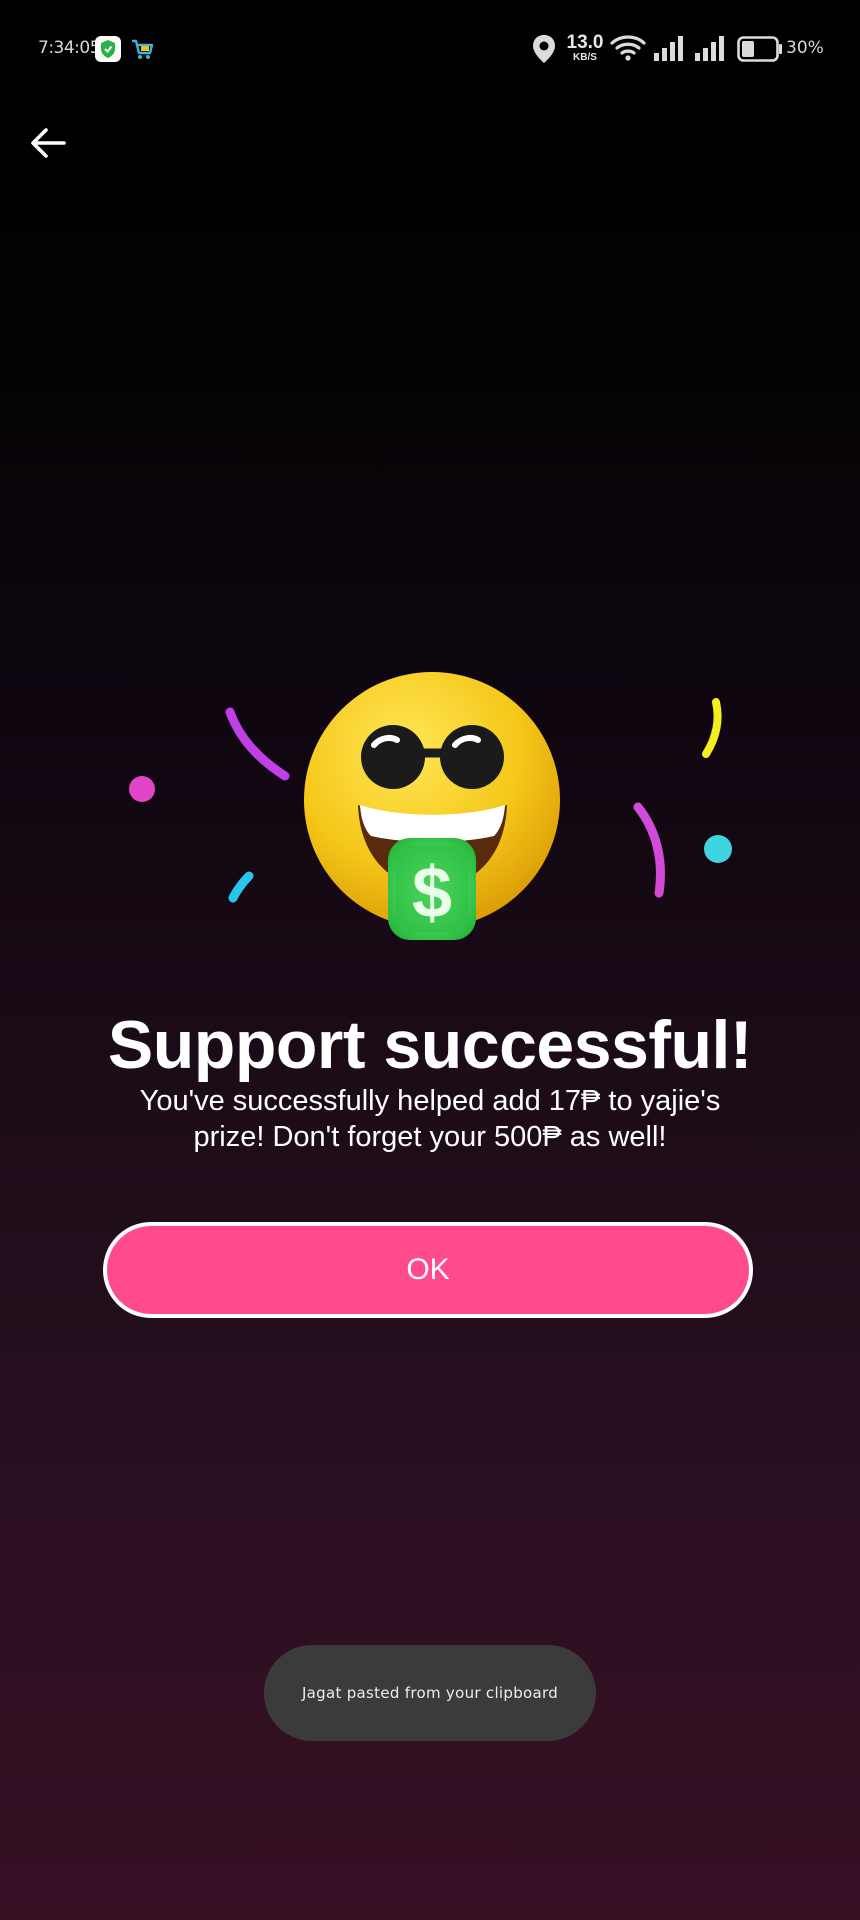 The image size is (860, 1920). I want to click on money-mouth-sunglasses-emoji: $, so click(432, 806).